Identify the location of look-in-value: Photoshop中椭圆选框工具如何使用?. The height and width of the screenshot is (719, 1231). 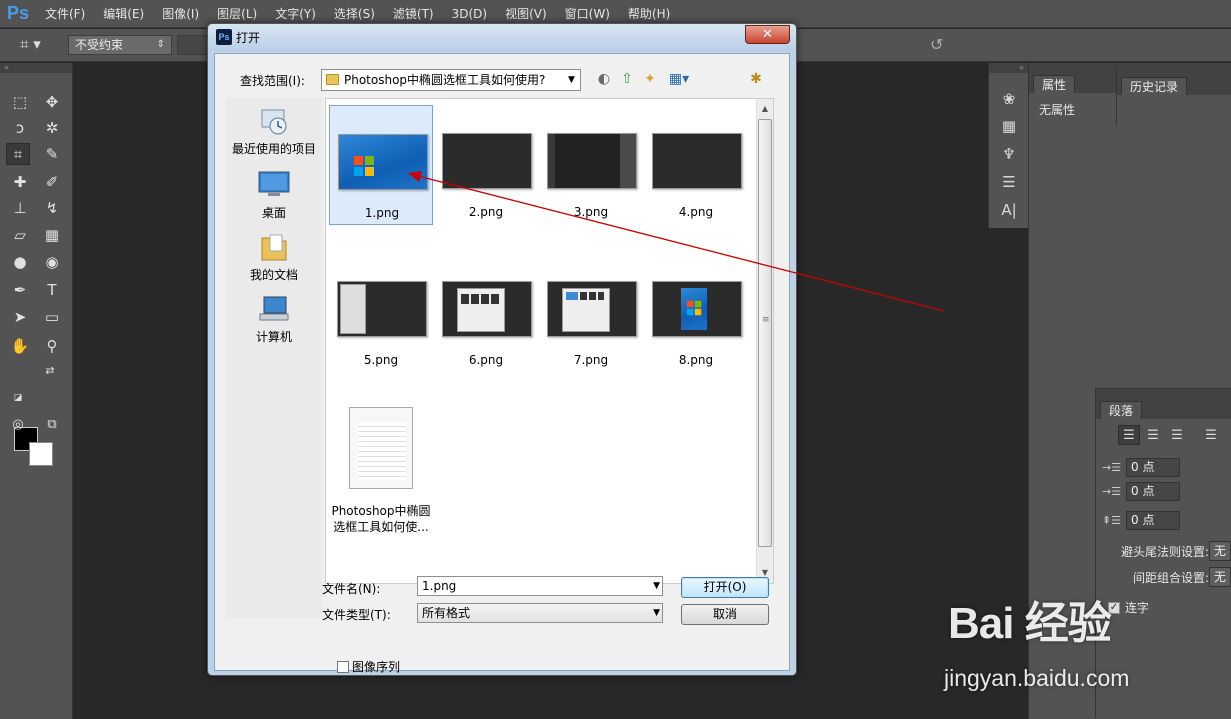
(445, 80).